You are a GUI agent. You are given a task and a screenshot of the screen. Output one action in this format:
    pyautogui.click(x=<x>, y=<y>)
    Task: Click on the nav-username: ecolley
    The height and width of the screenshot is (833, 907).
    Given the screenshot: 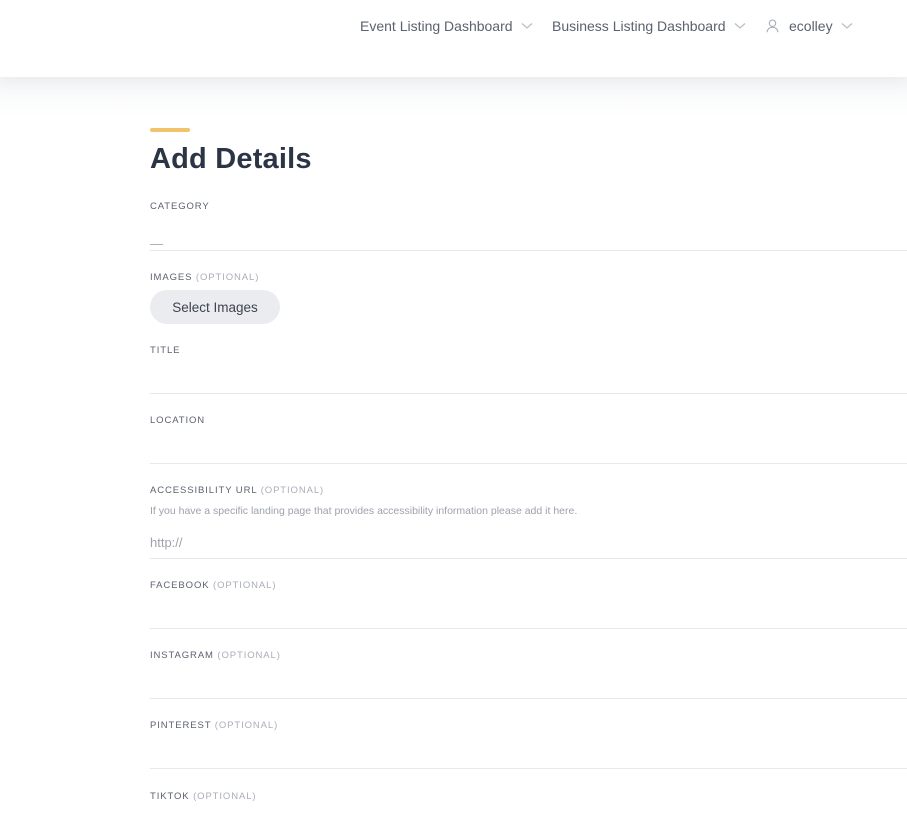 What is the action you would take?
    pyautogui.click(x=811, y=26)
    